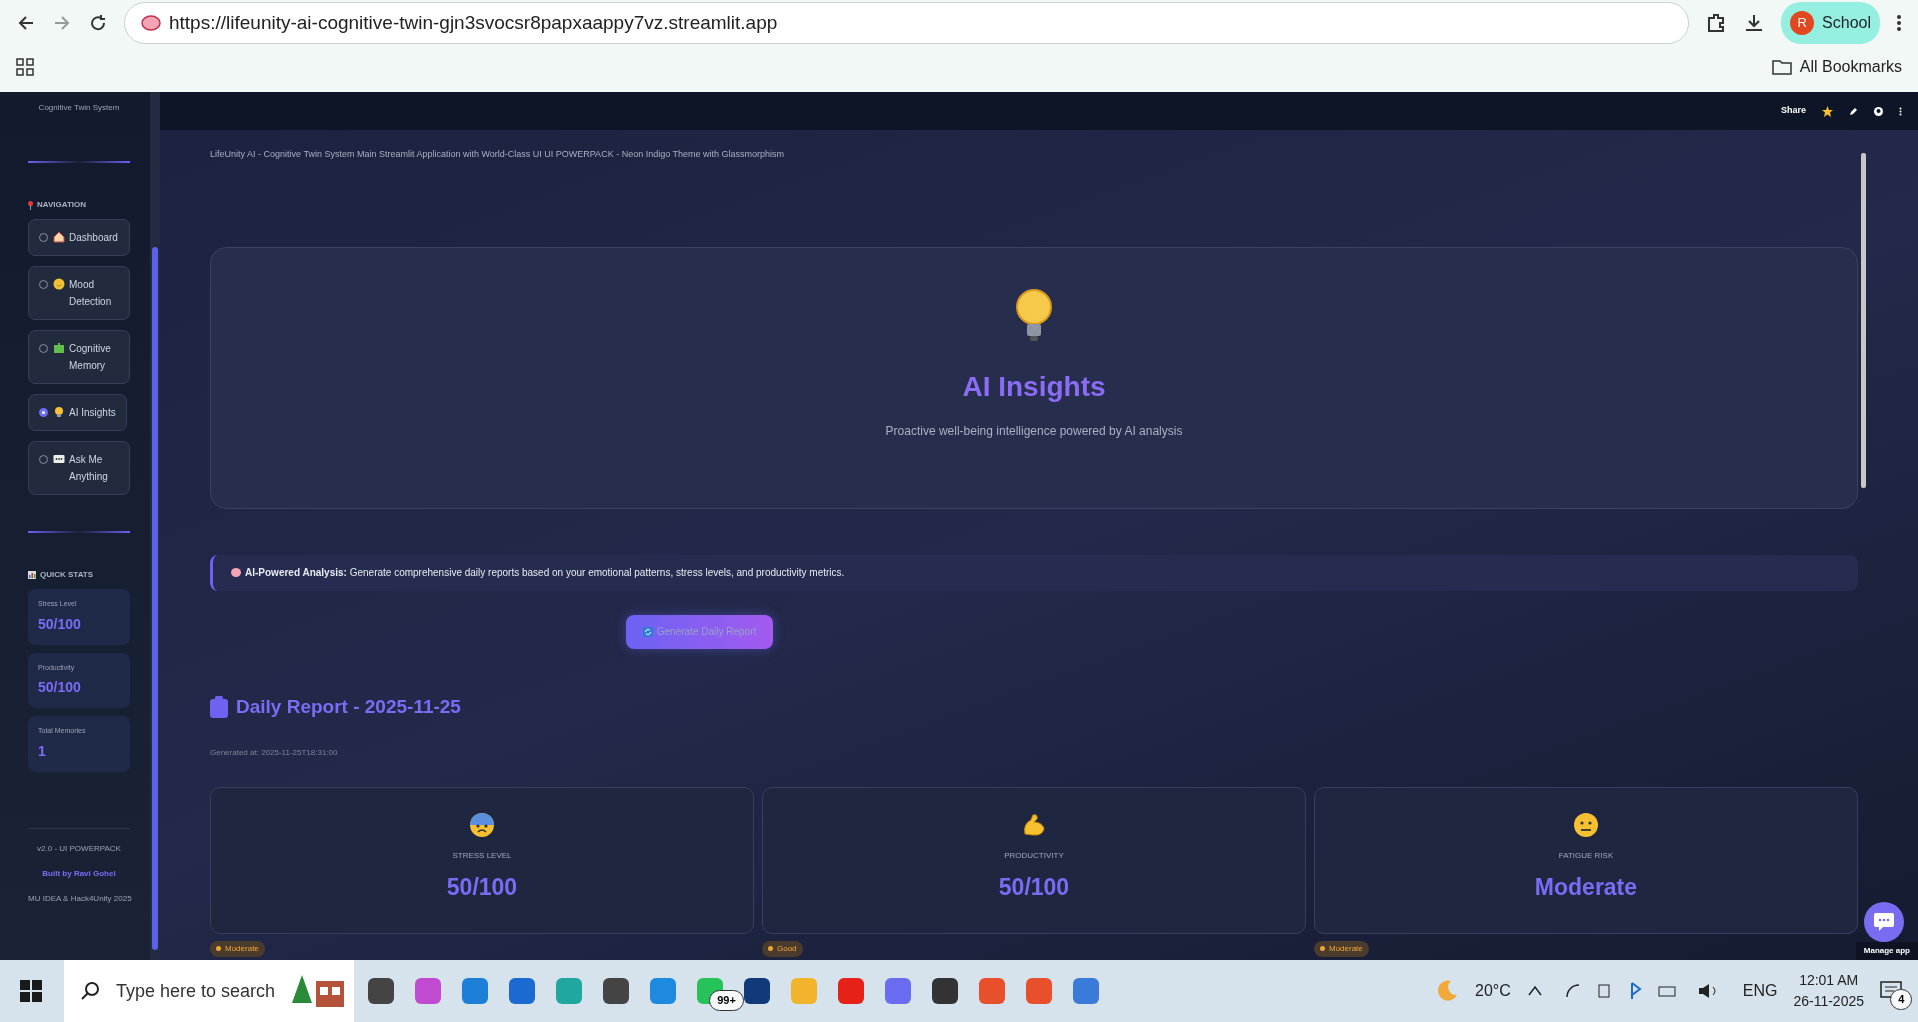 This screenshot has height=1022, width=1918. I want to click on nav-label: Cognitive Memory, so click(90, 357).